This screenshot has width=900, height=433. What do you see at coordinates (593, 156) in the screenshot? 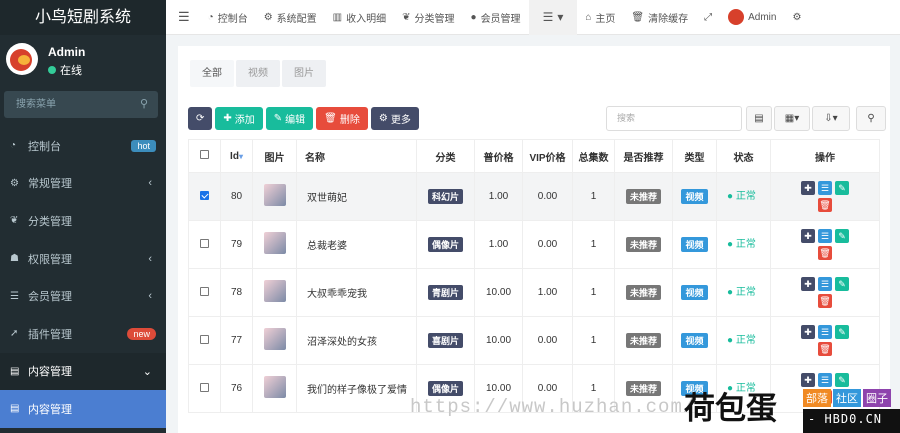
I see `col-episodes: 总集数` at bounding box center [593, 156].